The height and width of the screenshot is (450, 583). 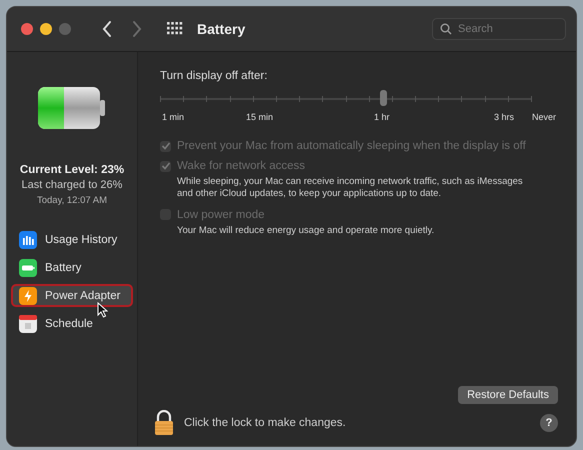 I want to click on restore-defaults-button: Restore Defaults, so click(x=508, y=395).